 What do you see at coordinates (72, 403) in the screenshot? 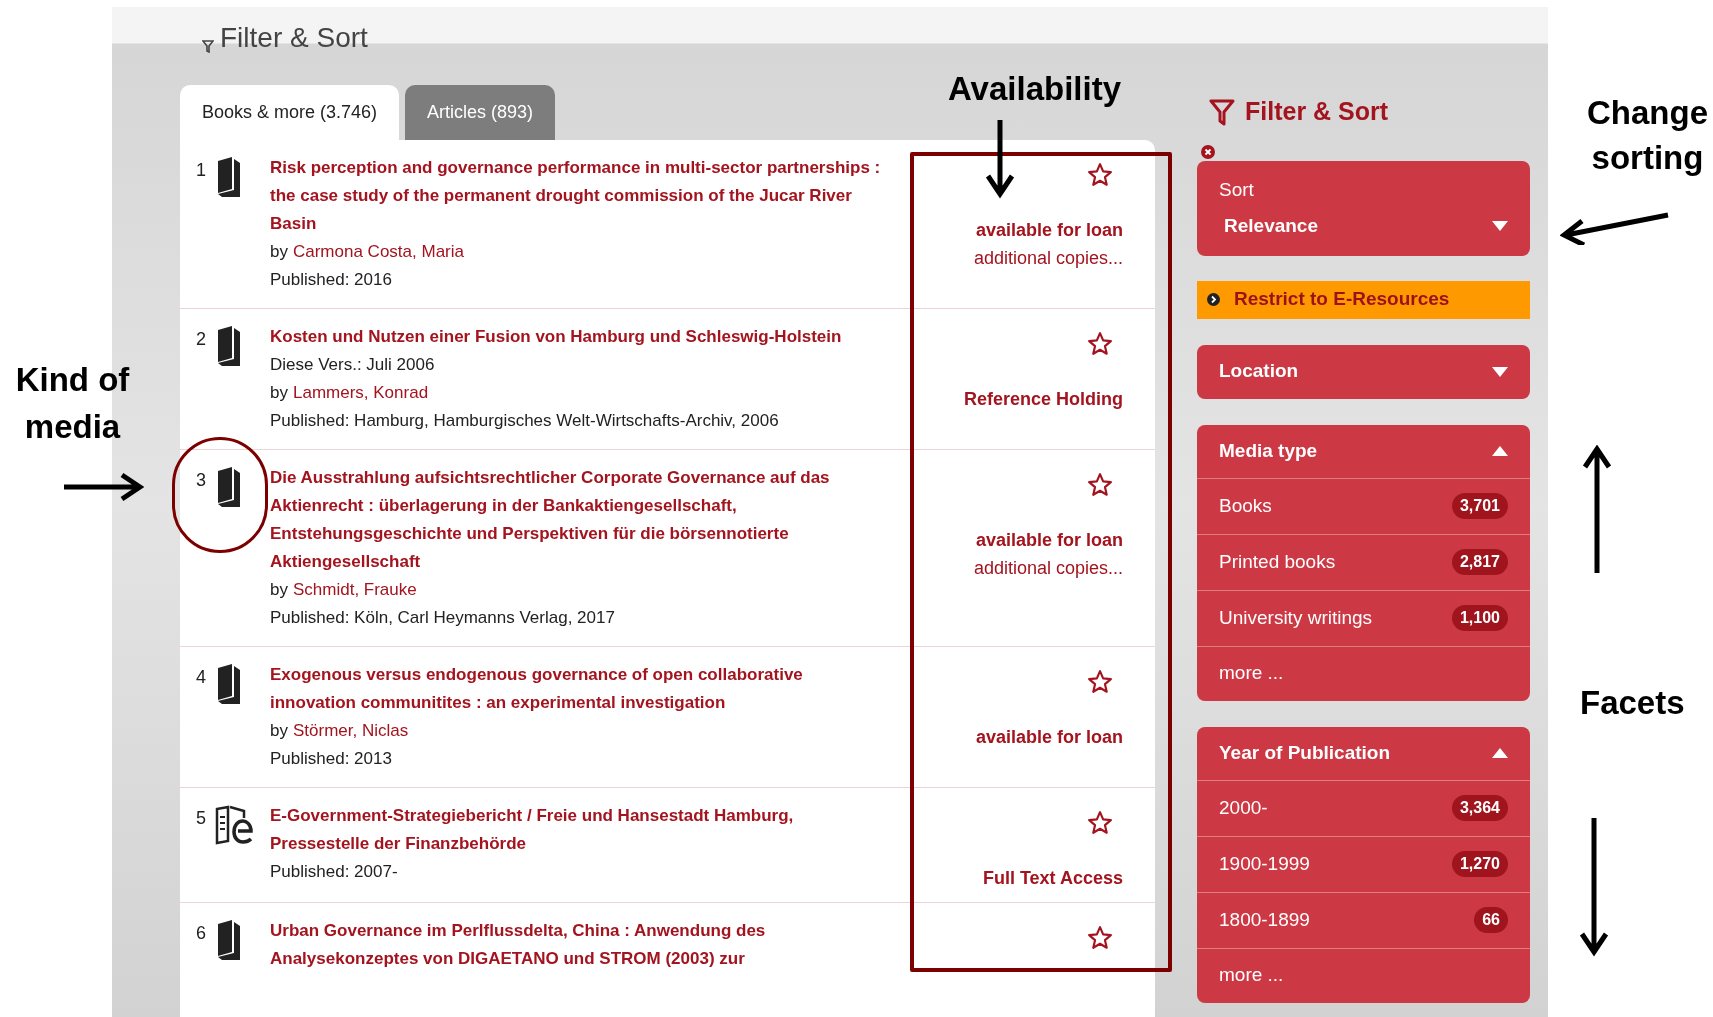
I see `annotation-label: Kind of media` at bounding box center [72, 403].